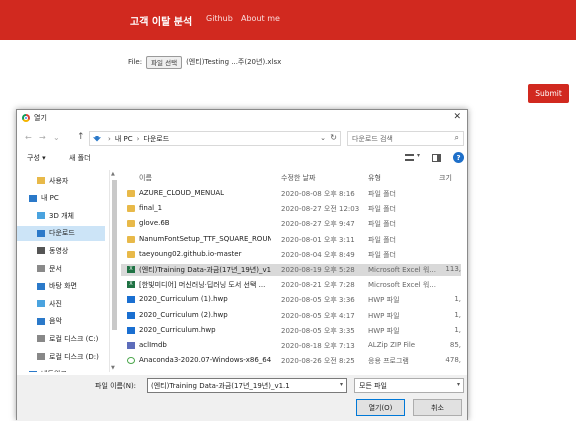  Describe the element at coordinates (409, 157) in the screenshot. I see `view-options-icon` at that location.